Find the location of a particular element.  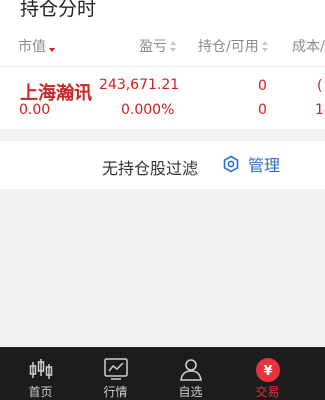

header-market-value-label: 市值 is located at coordinates (32, 47).